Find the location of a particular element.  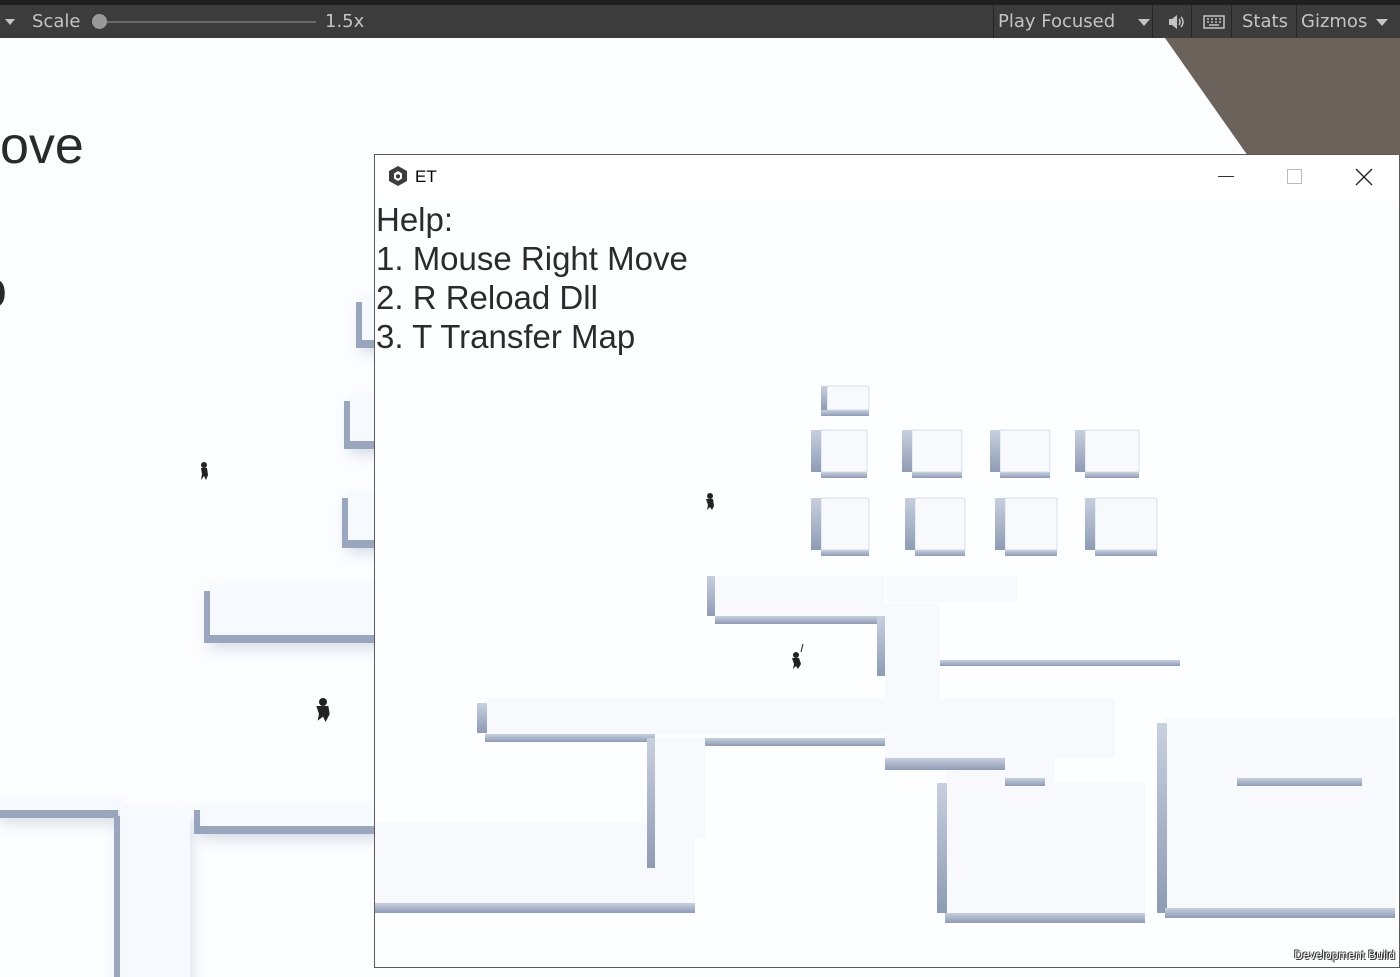

shortcuts-button is located at coordinates (1214, 21).